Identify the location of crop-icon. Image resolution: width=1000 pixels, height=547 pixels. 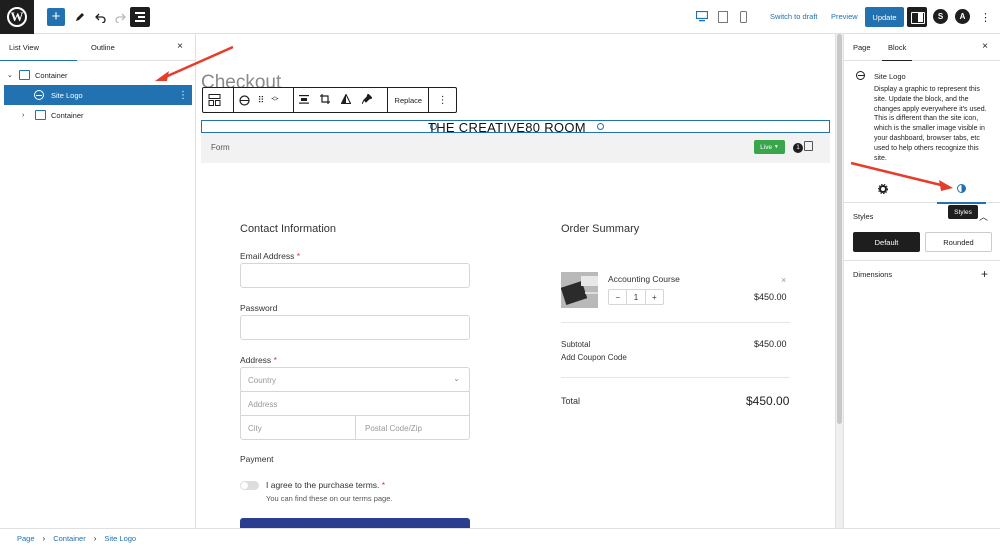
(325, 100).